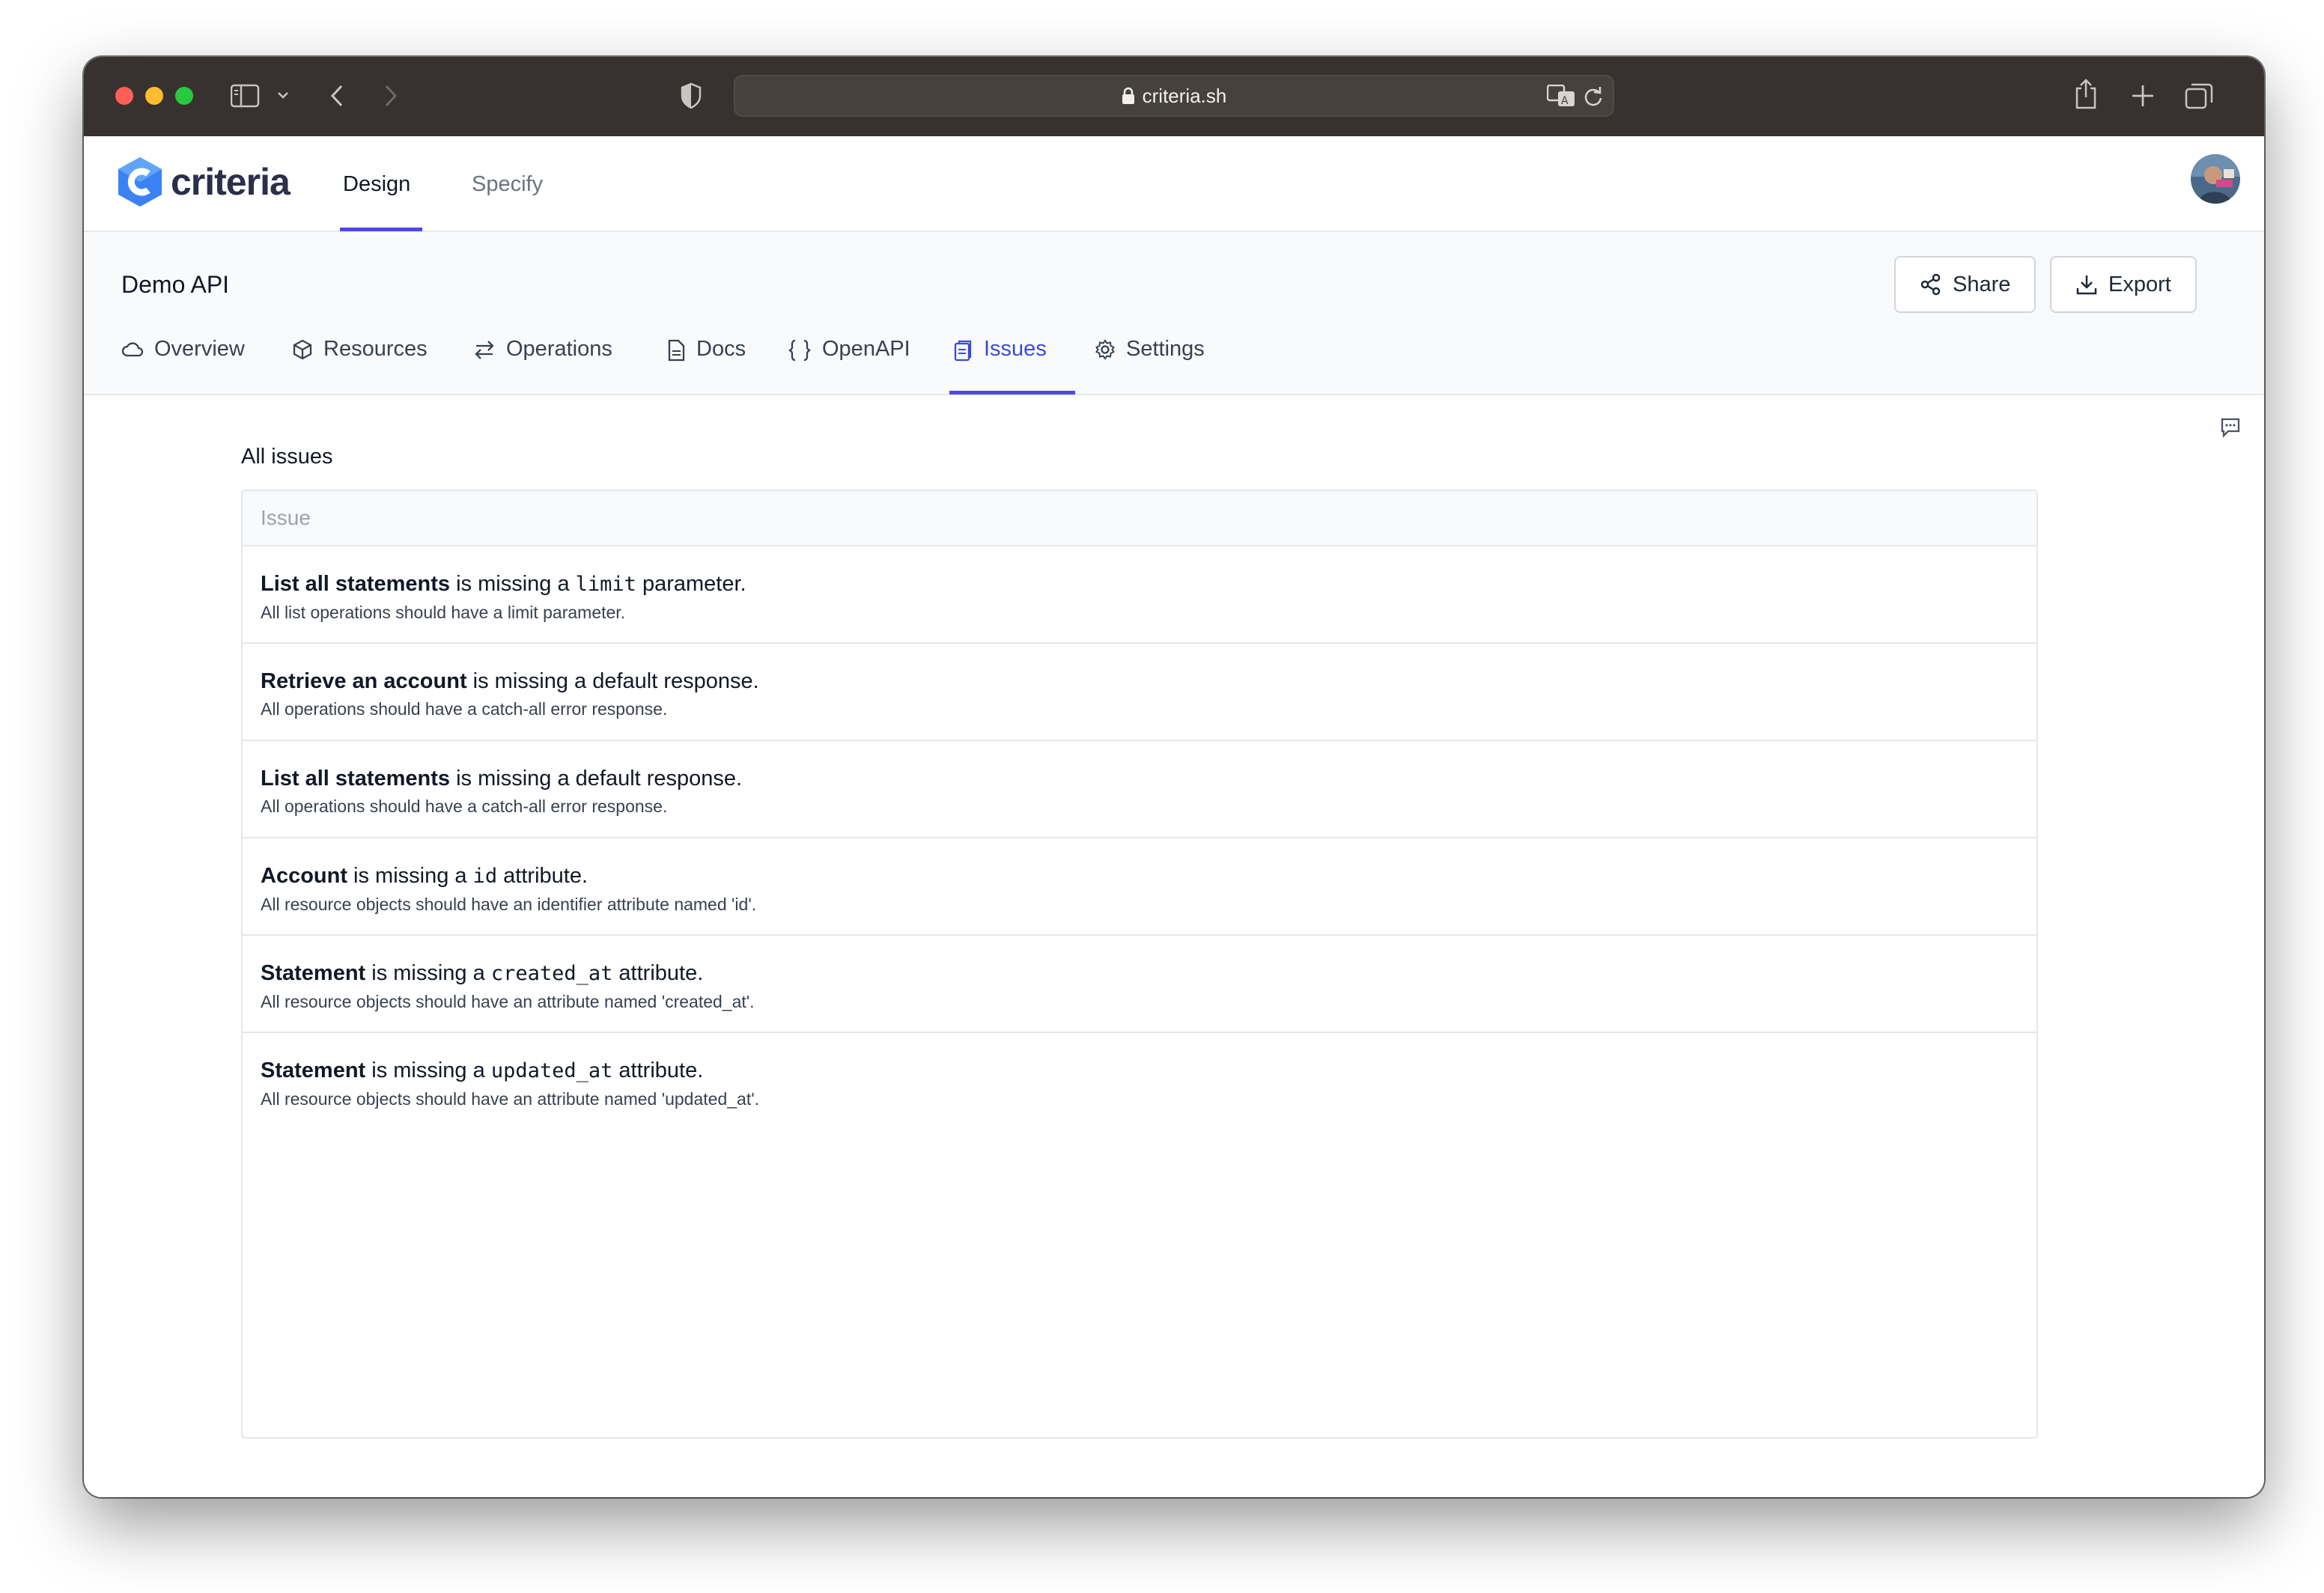 This screenshot has height=1593, width=2324. What do you see at coordinates (962, 350) in the screenshot?
I see `clipboard-icon` at bounding box center [962, 350].